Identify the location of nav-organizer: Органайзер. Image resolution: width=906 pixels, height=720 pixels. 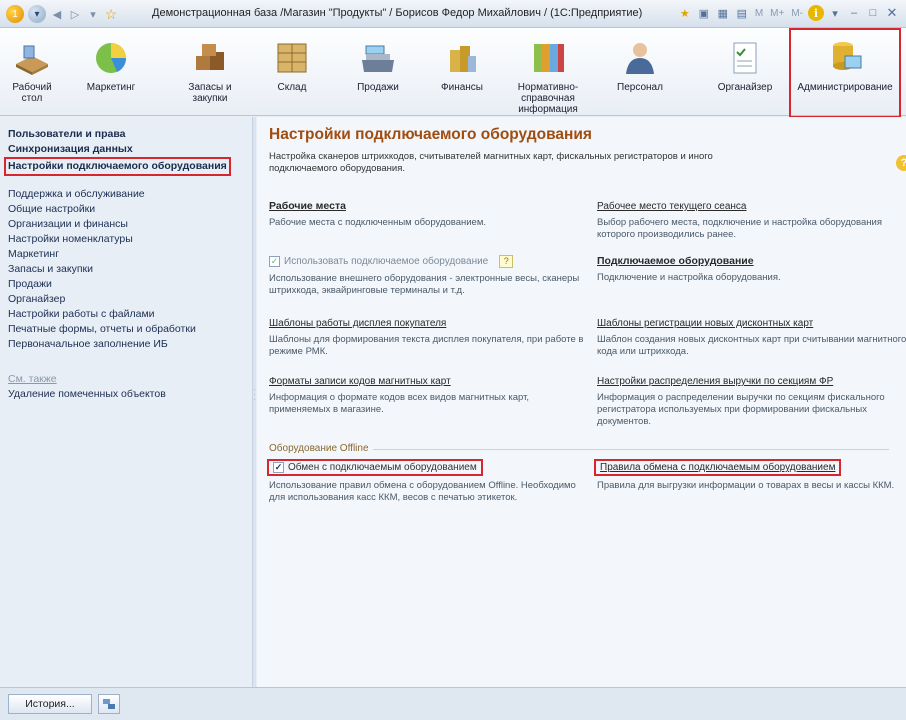
(102, 299).